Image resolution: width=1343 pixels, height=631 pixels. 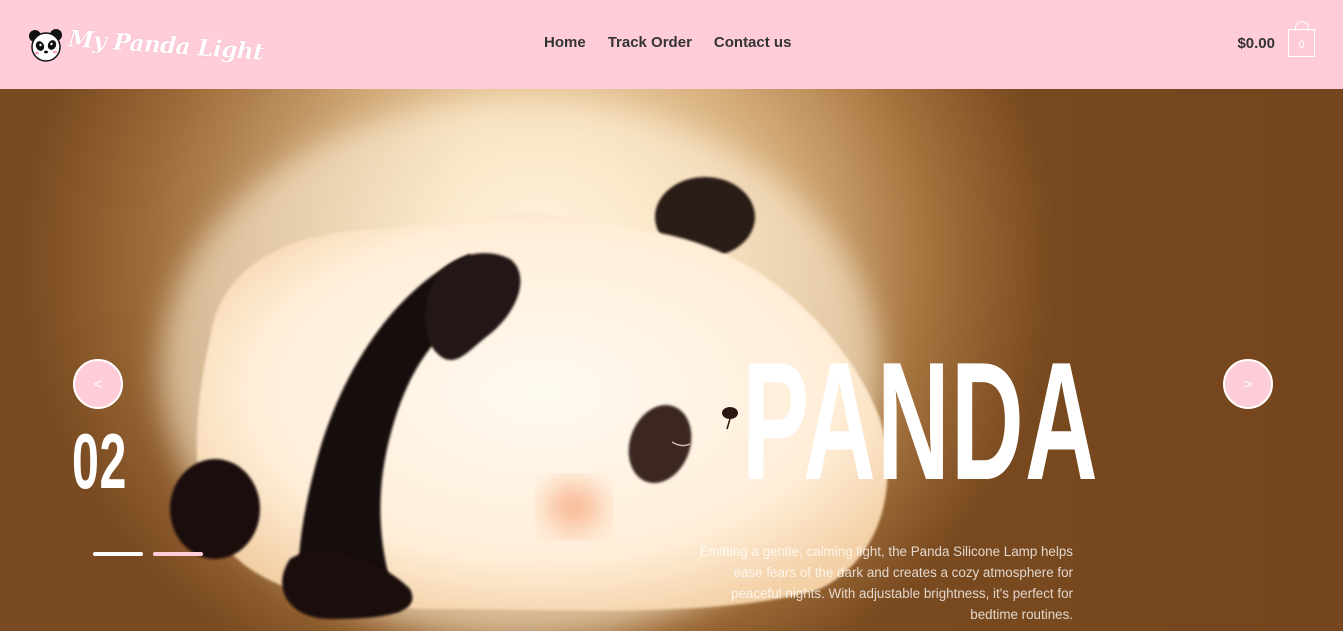 What do you see at coordinates (100, 461) in the screenshot?
I see `slide-number: 02` at bounding box center [100, 461].